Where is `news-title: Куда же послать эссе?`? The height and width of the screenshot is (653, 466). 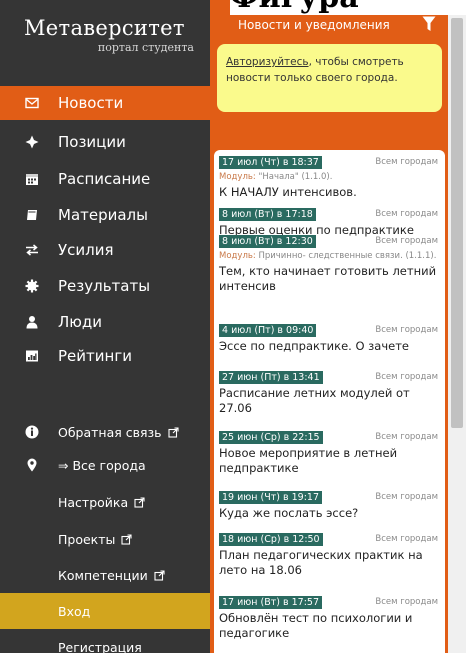
news-title: Куда же послать эссе? is located at coordinates (289, 513).